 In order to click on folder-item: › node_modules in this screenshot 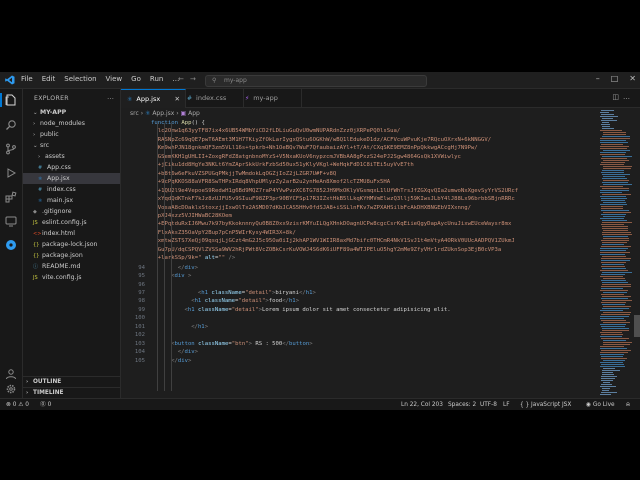, I will do `click(71, 123)`.